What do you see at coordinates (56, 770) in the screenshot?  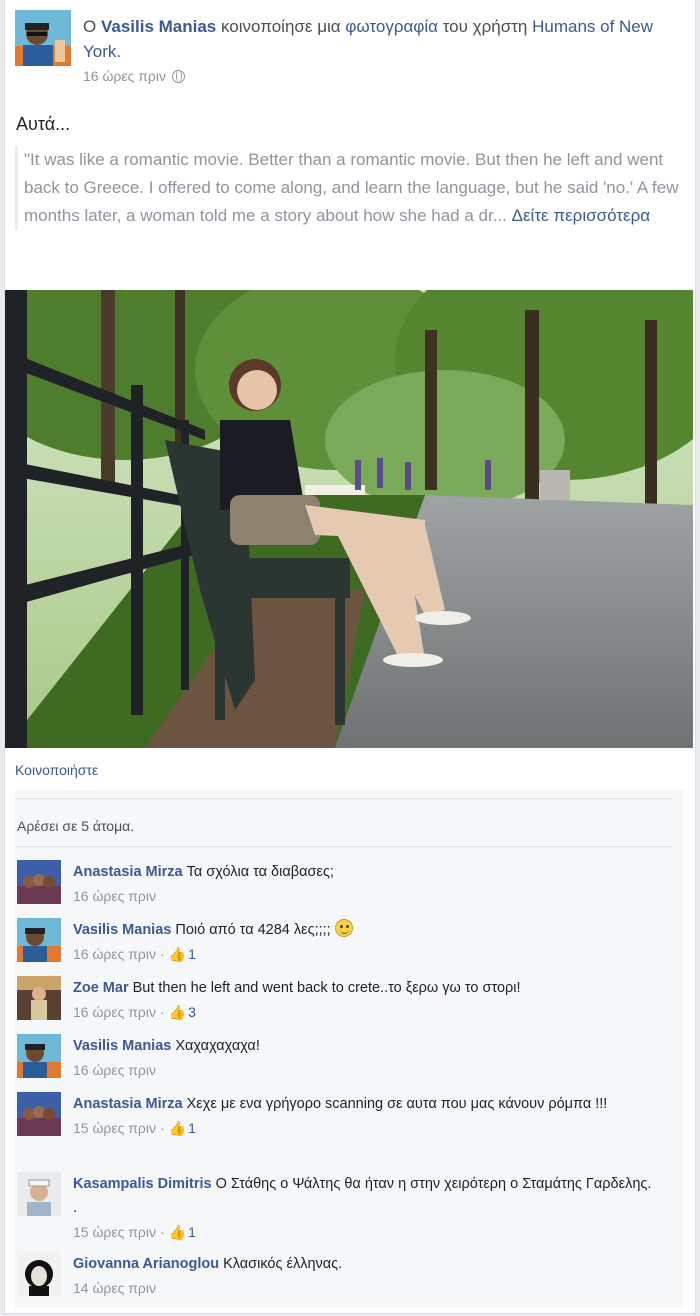 I see `share-action: Κοινοποιήστε` at bounding box center [56, 770].